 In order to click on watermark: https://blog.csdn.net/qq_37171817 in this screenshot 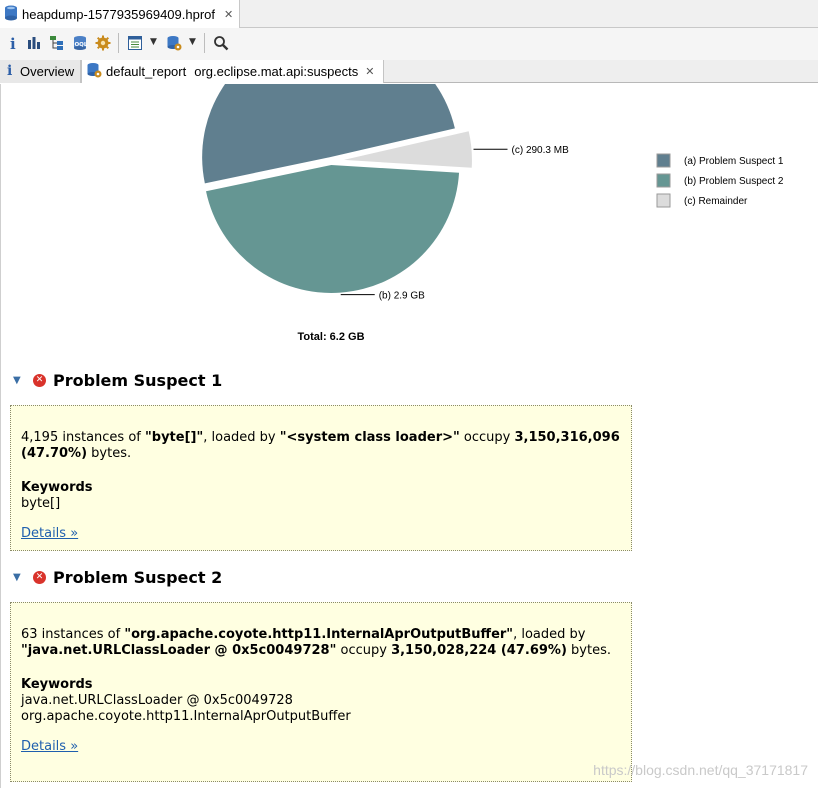, I will do `click(700, 770)`.